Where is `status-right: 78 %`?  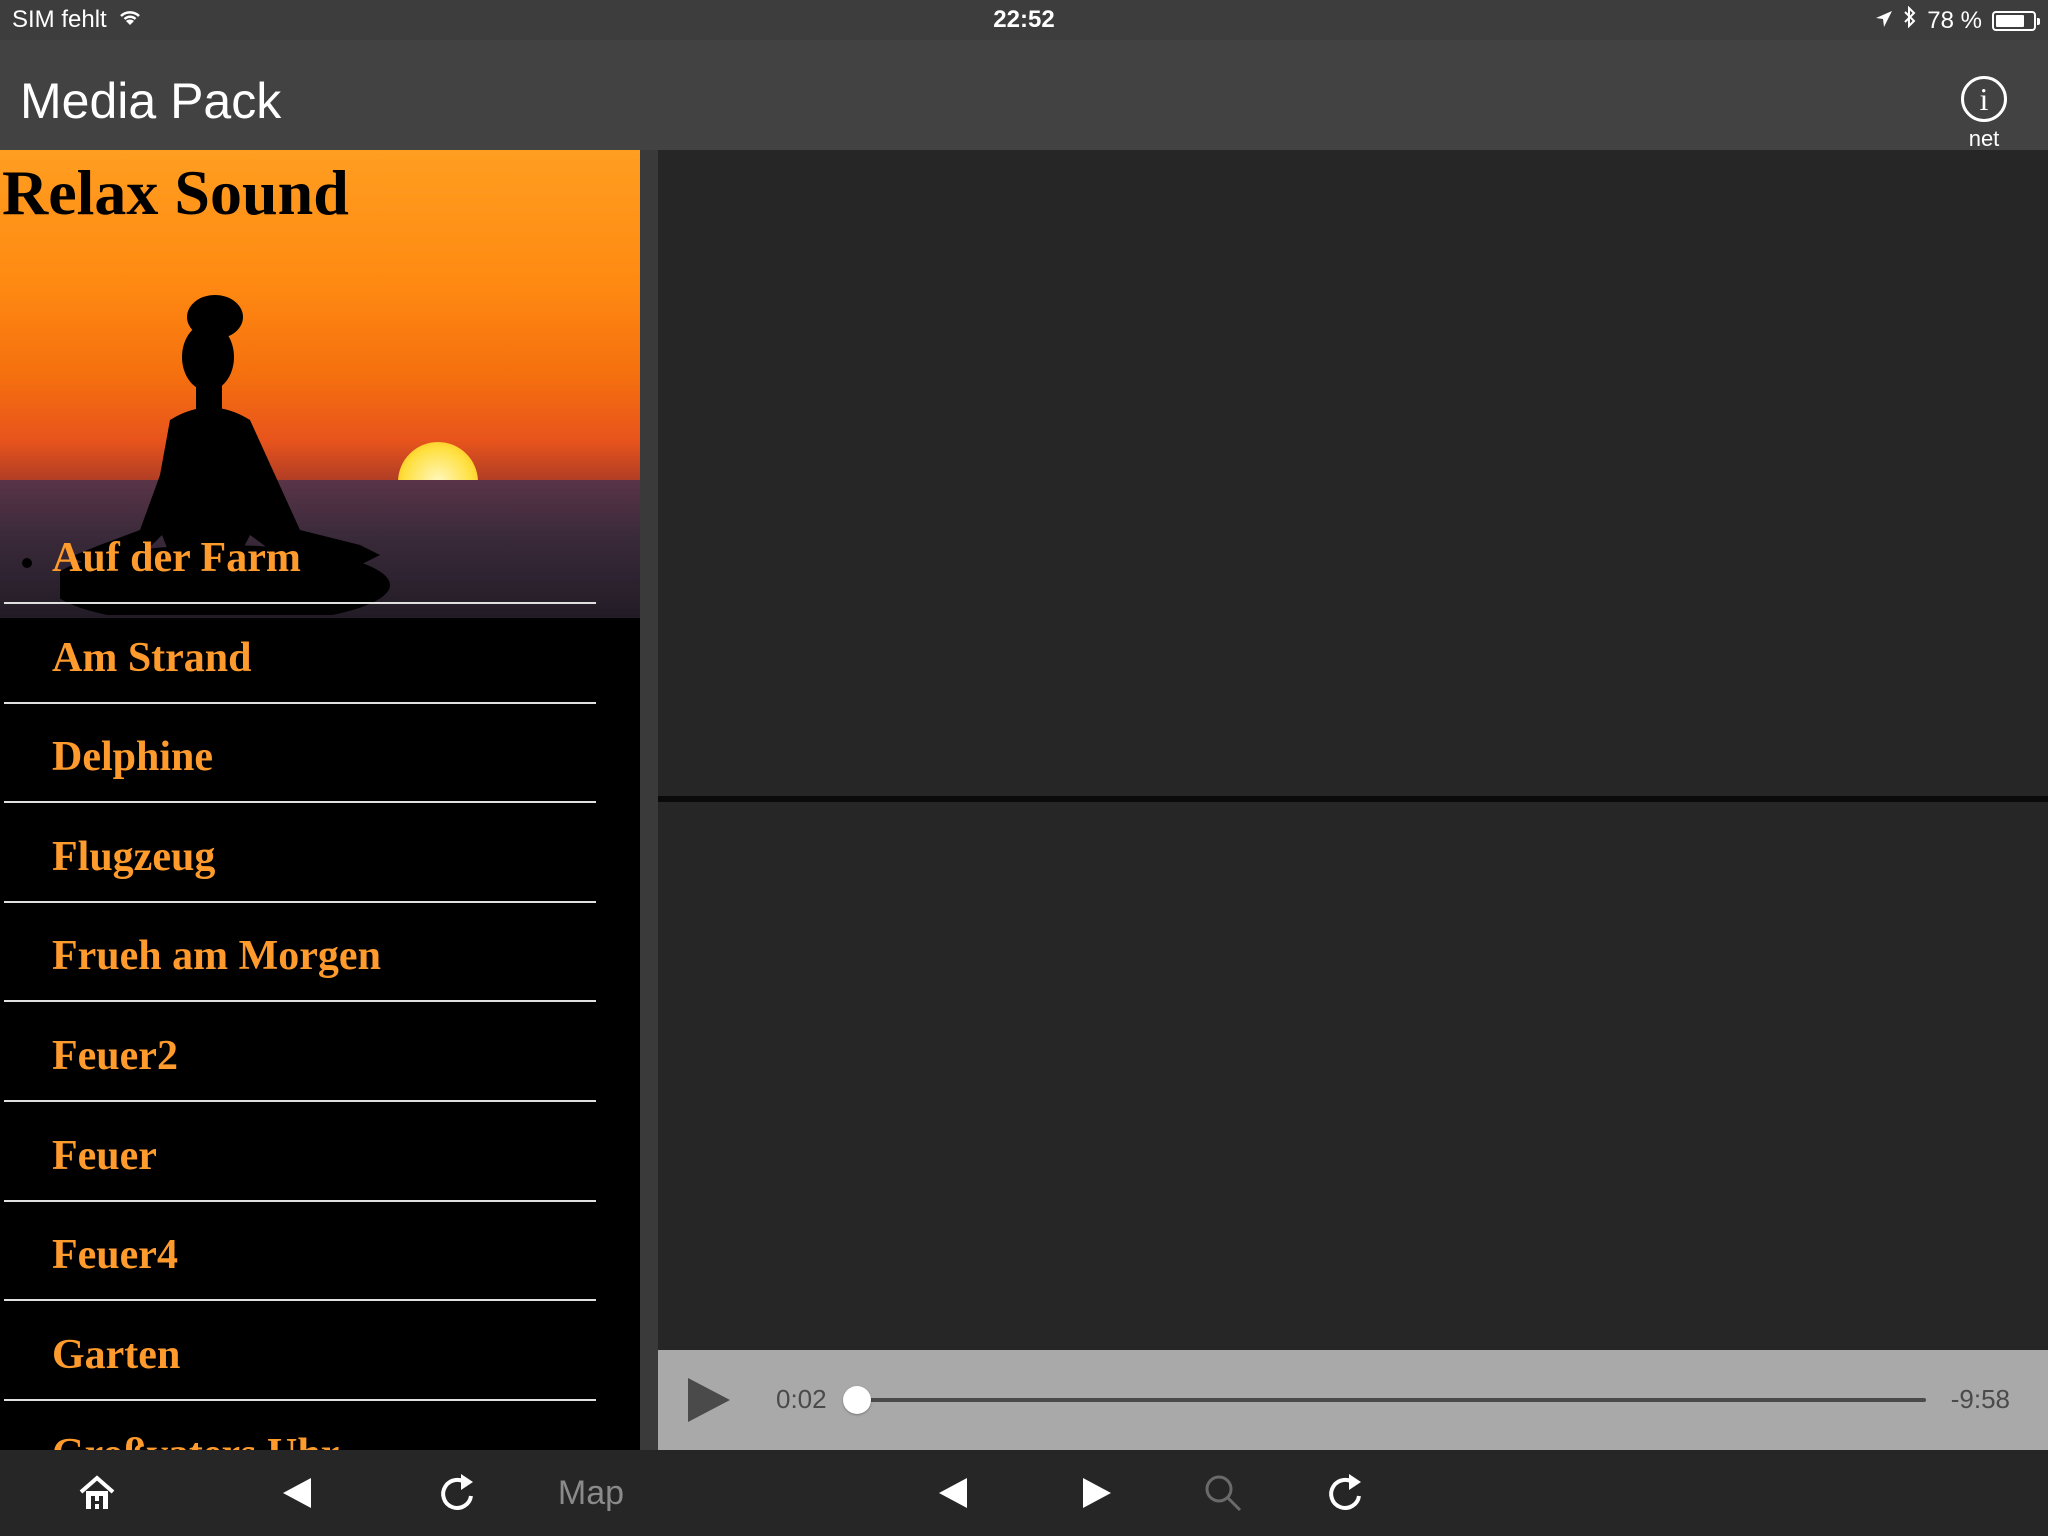
status-right: 78 % is located at coordinates (1957, 20).